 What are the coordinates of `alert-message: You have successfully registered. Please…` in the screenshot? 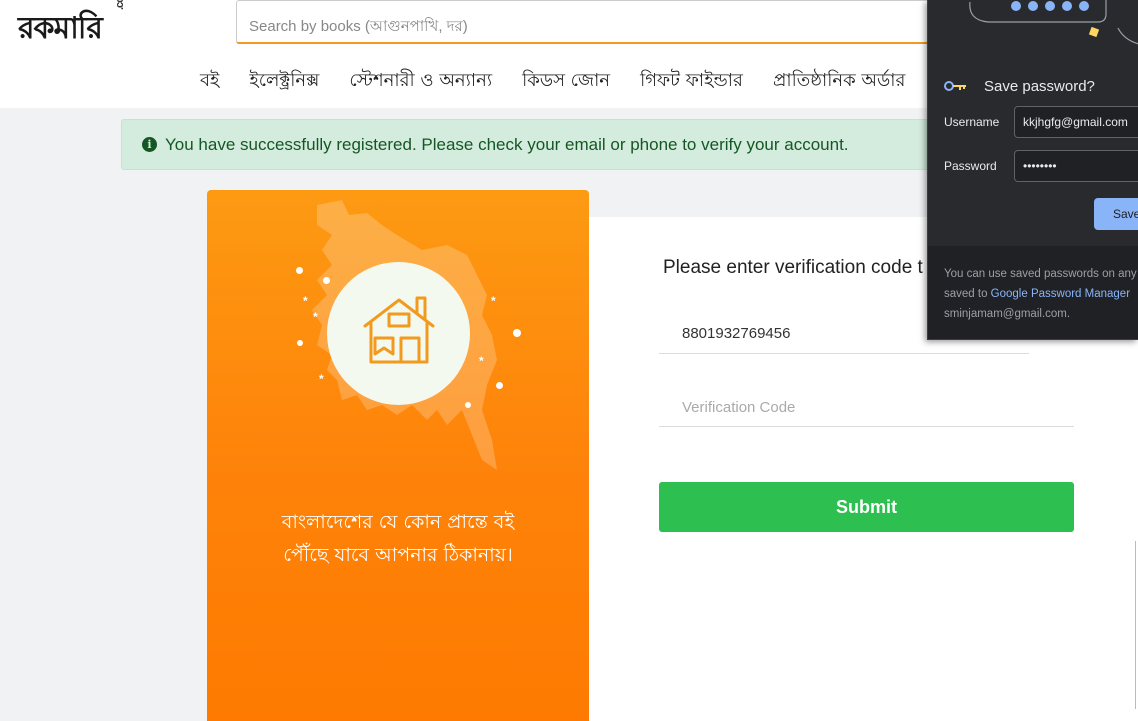 It's located at (507, 144).